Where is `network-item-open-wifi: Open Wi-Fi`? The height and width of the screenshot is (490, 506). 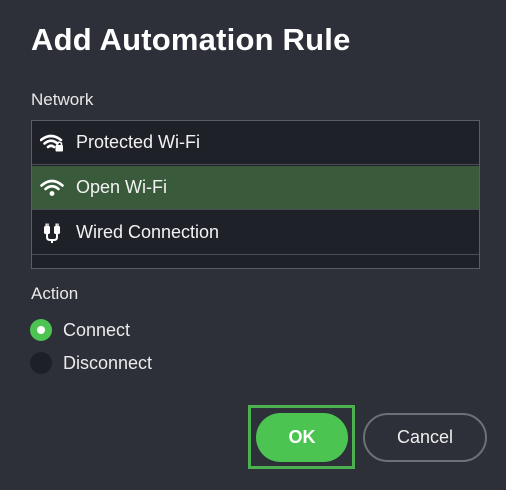 network-item-open-wifi: Open Wi-Fi is located at coordinates (255, 188).